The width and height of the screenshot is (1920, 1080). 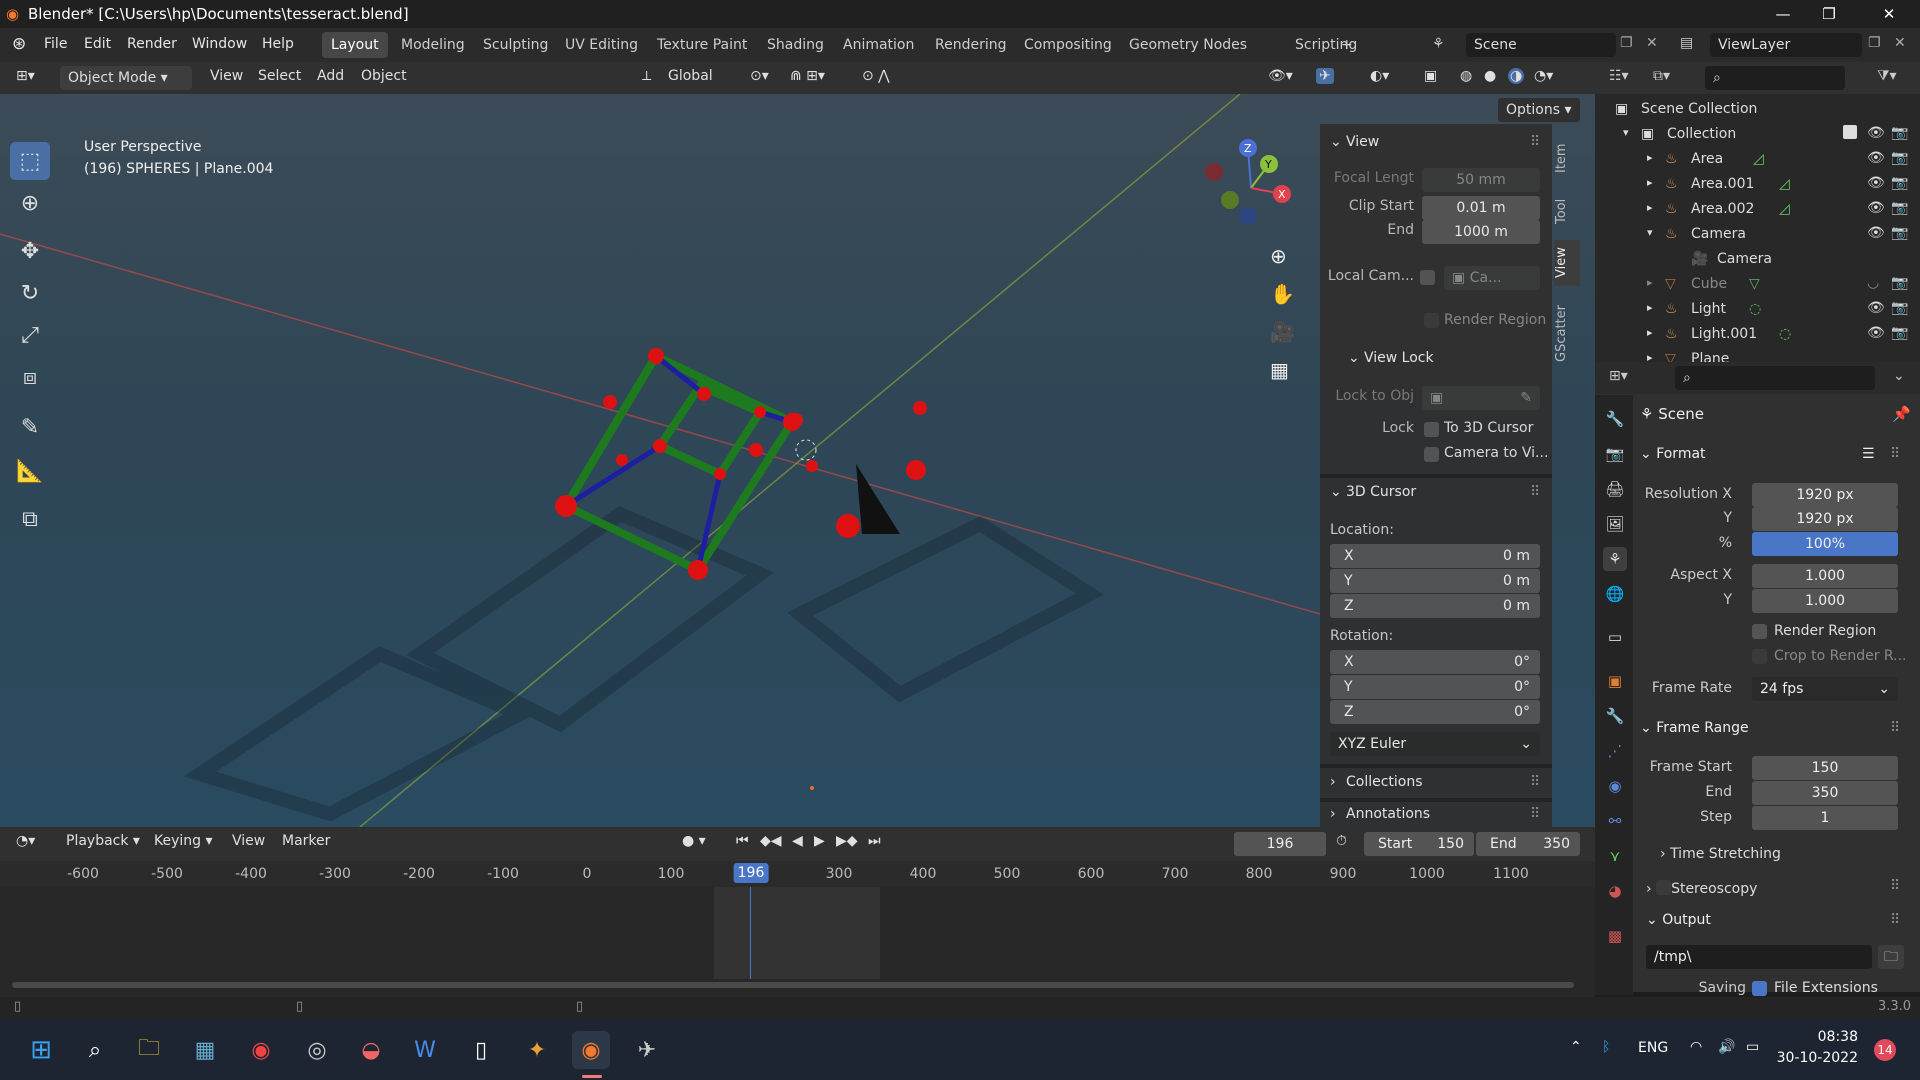 What do you see at coordinates (1615, 594) in the screenshot?
I see `world-properties-icon: 🌐` at bounding box center [1615, 594].